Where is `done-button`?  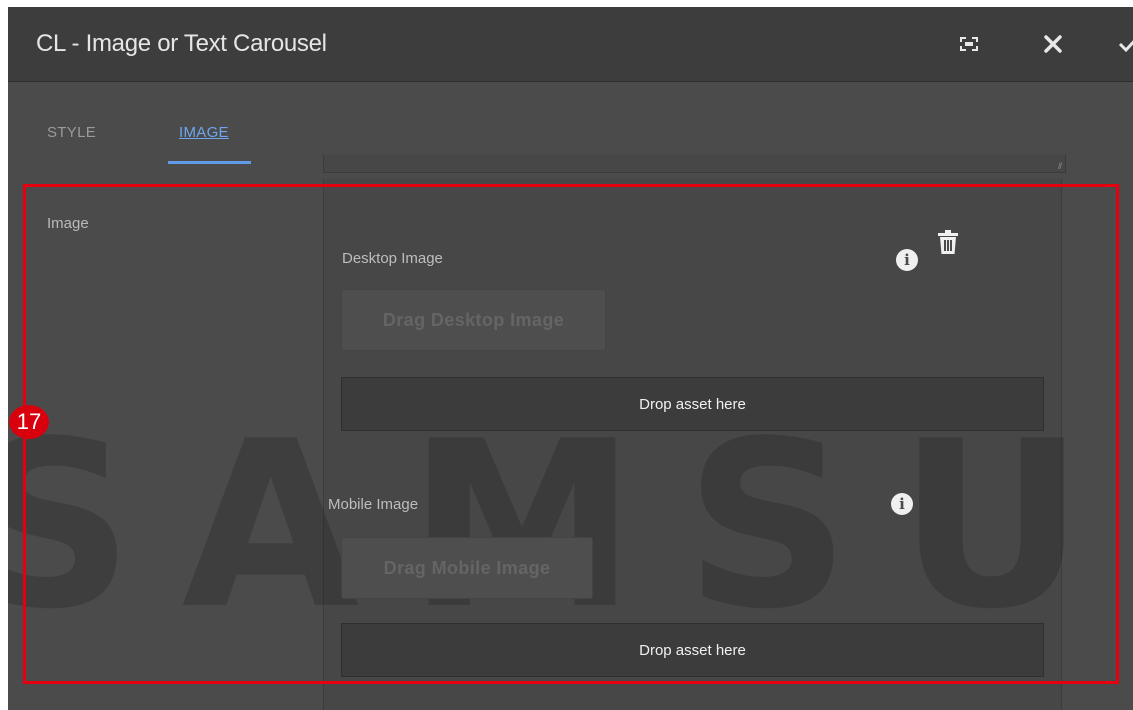
done-button is located at coordinates (1122, 44).